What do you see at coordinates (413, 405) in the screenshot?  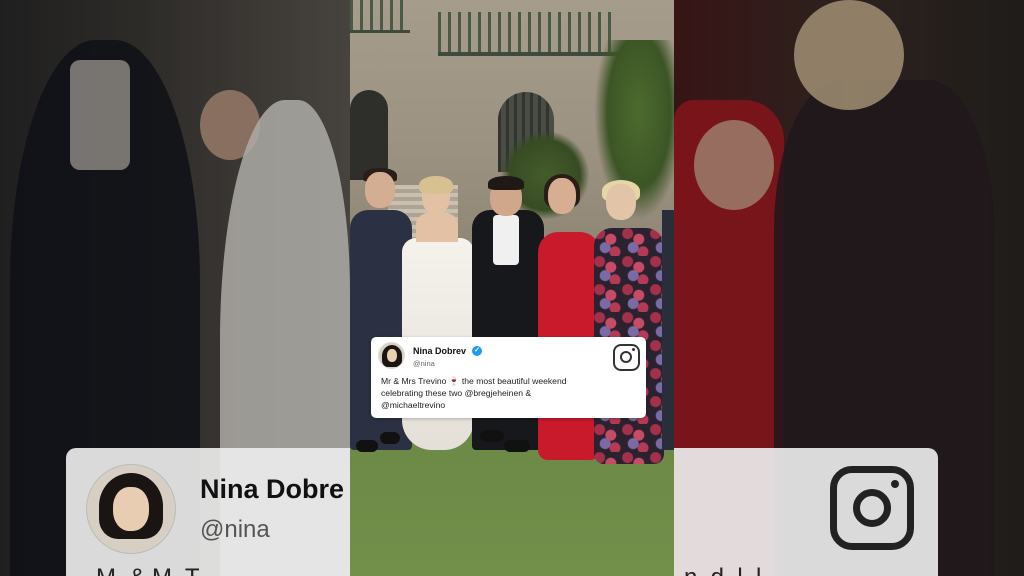 I see `tweet-line: @michaeltrevino` at bounding box center [413, 405].